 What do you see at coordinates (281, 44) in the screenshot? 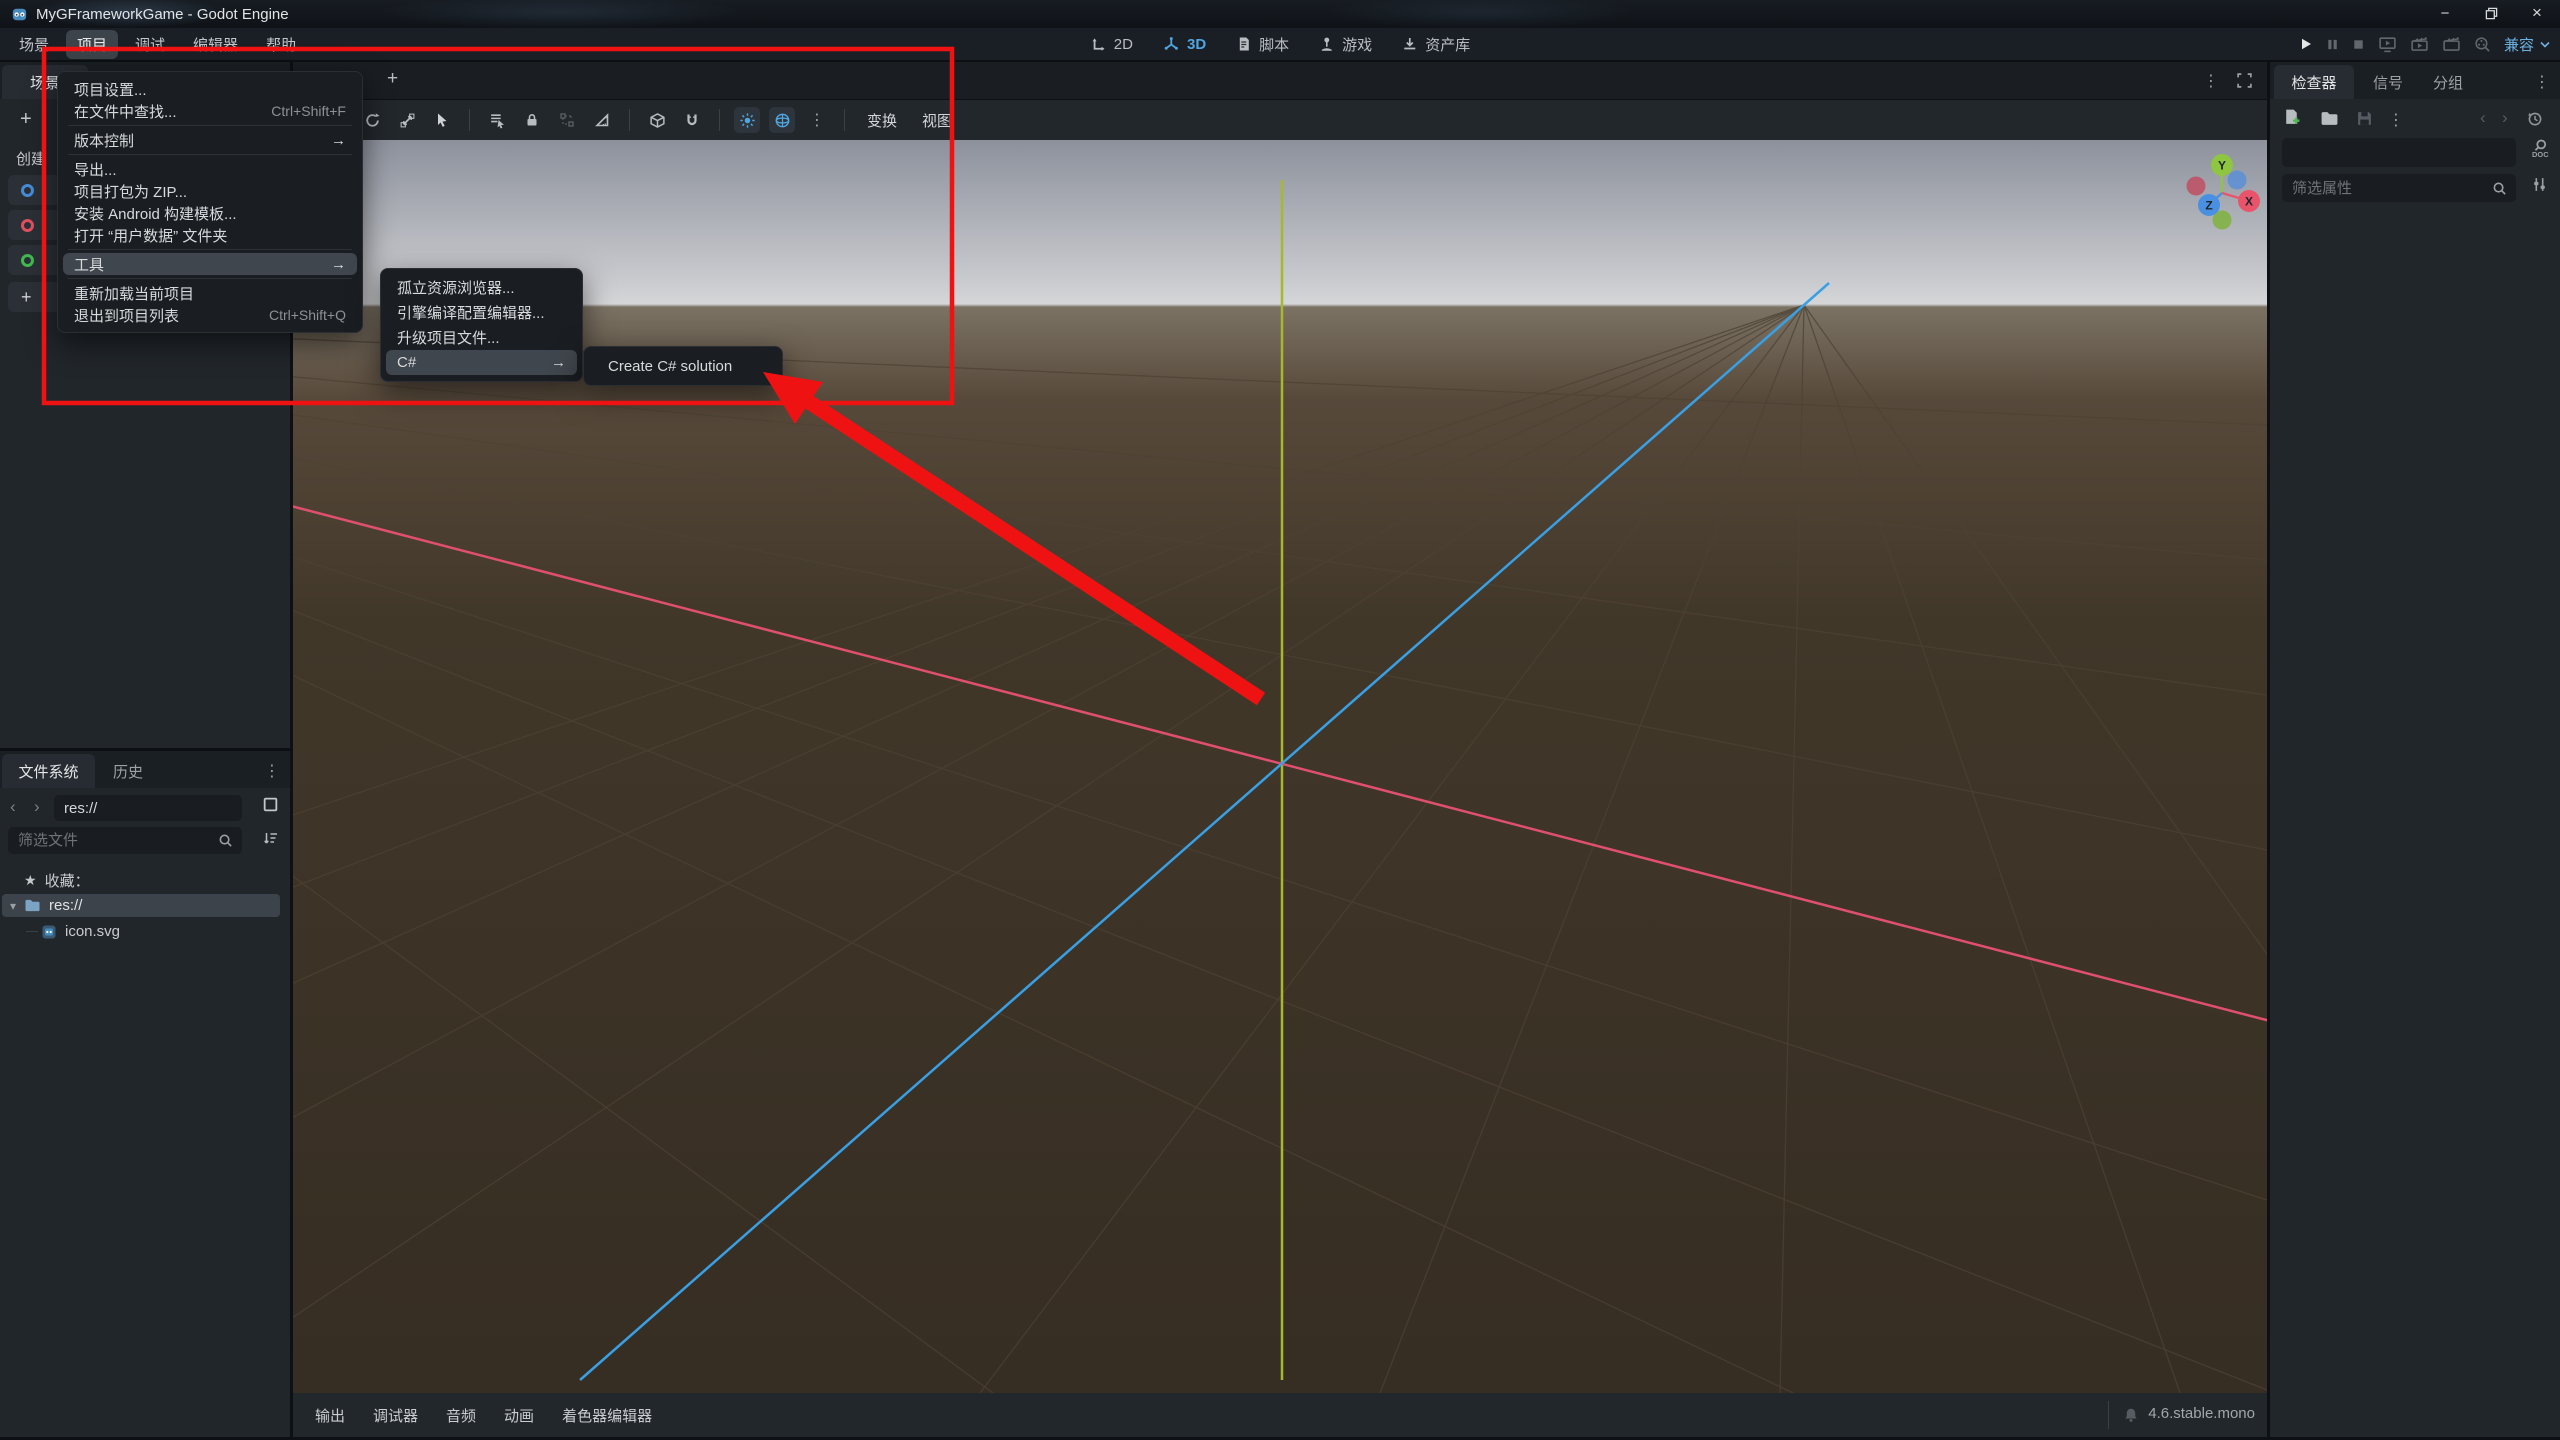
I see `menu-help: 帮助` at bounding box center [281, 44].